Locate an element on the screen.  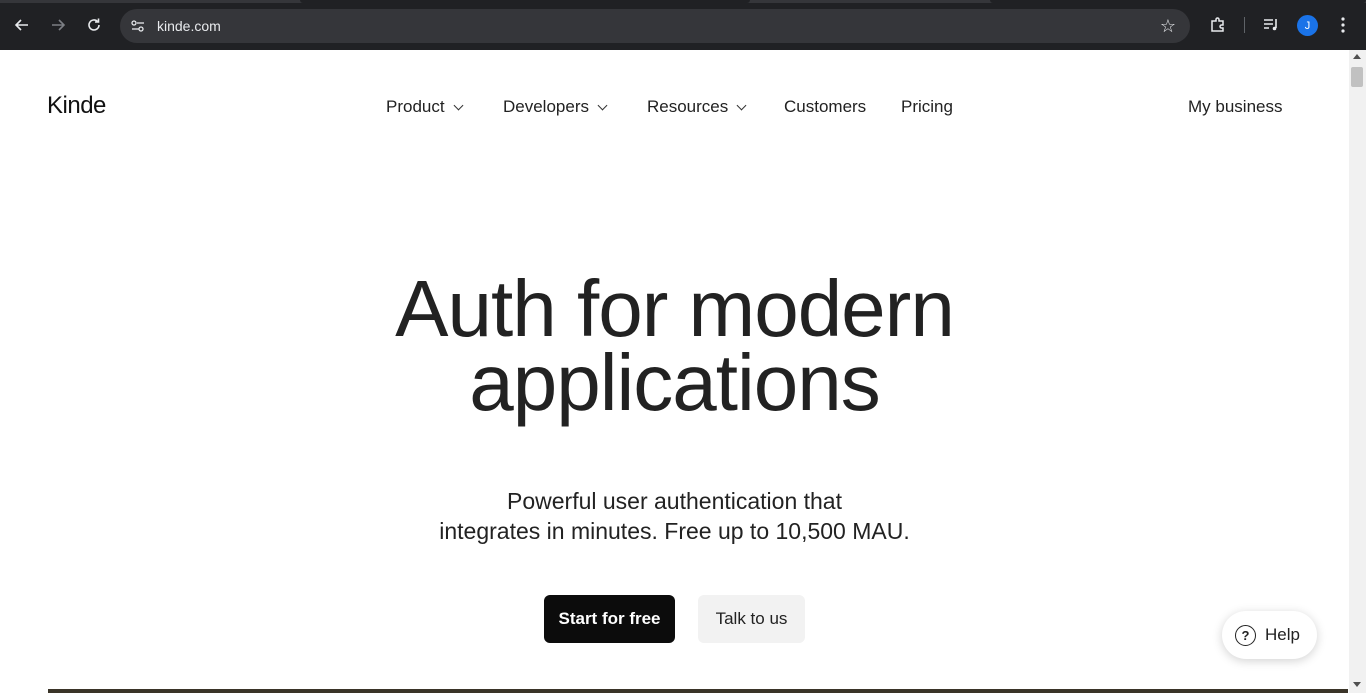
reload-icon is located at coordinates (94, 24).